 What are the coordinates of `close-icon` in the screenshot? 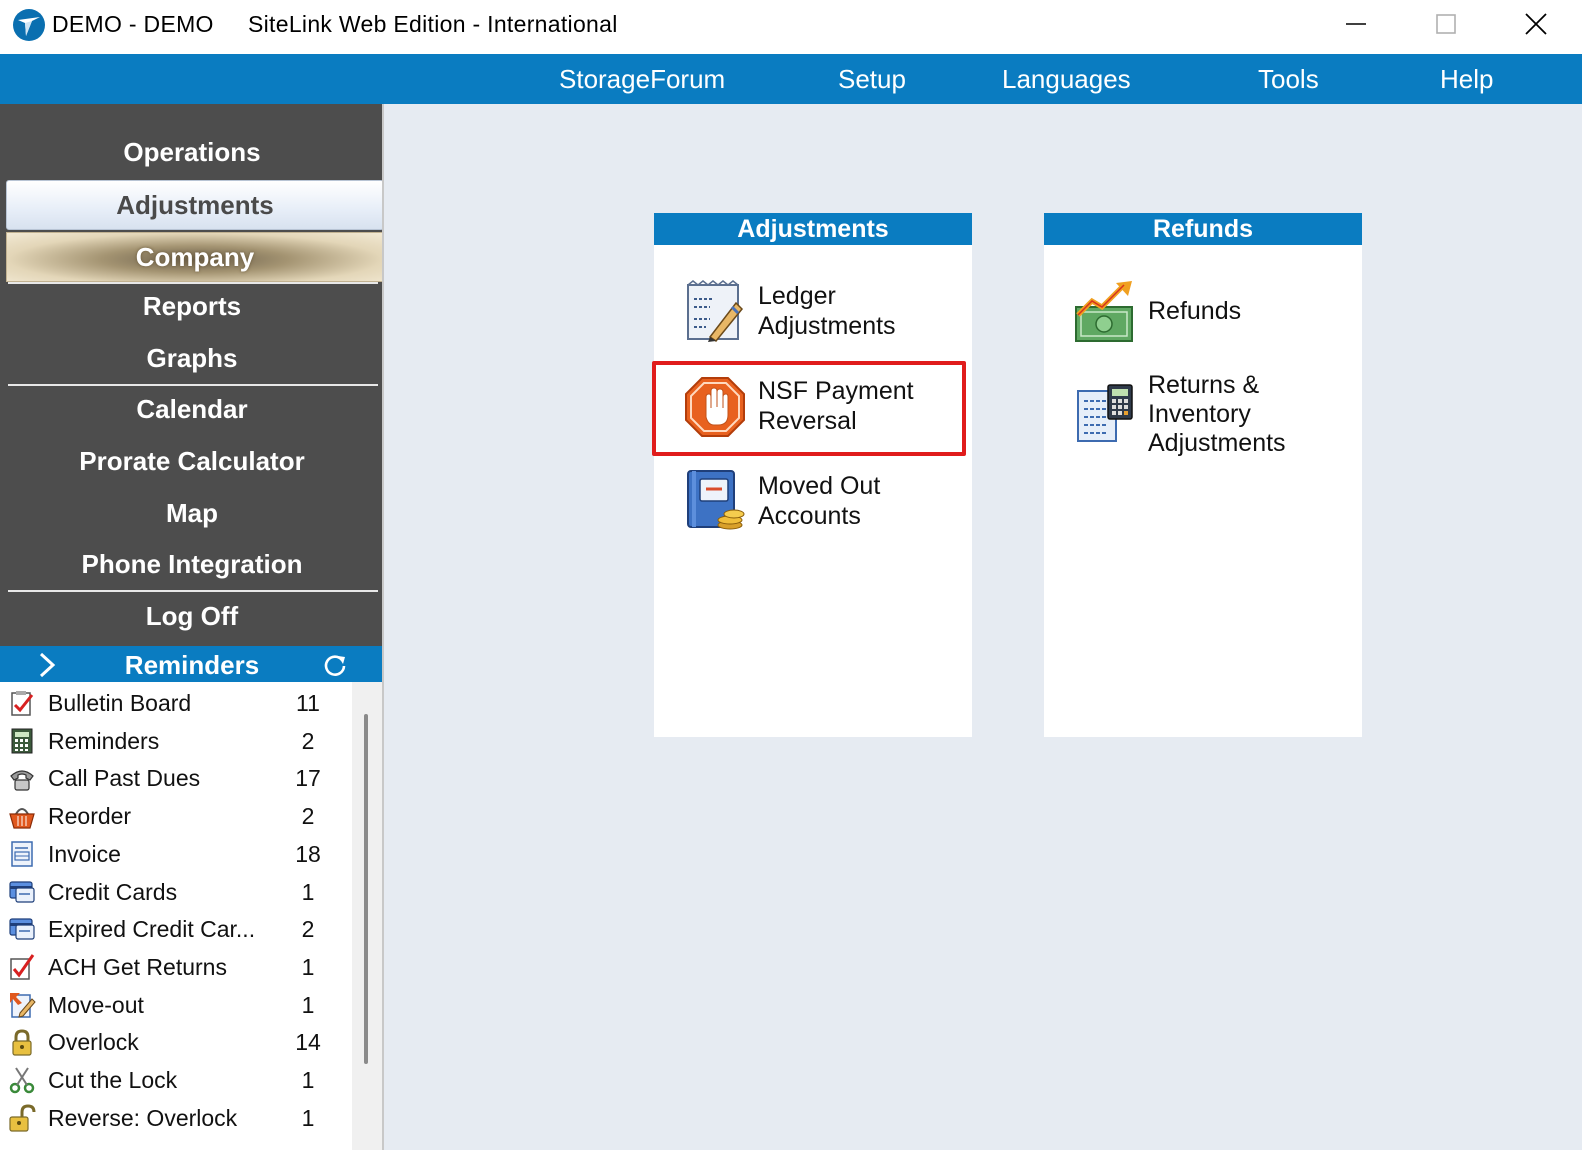 It's located at (1536, 24).